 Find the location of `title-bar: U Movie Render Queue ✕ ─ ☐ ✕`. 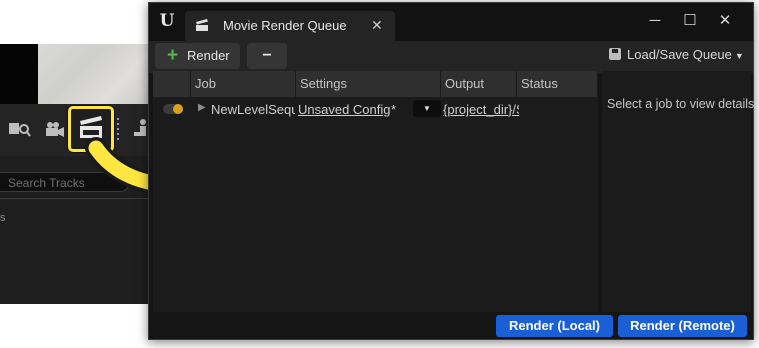

title-bar: U Movie Render Queue ✕ ─ ☐ ✕ is located at coordinates (451, 22).